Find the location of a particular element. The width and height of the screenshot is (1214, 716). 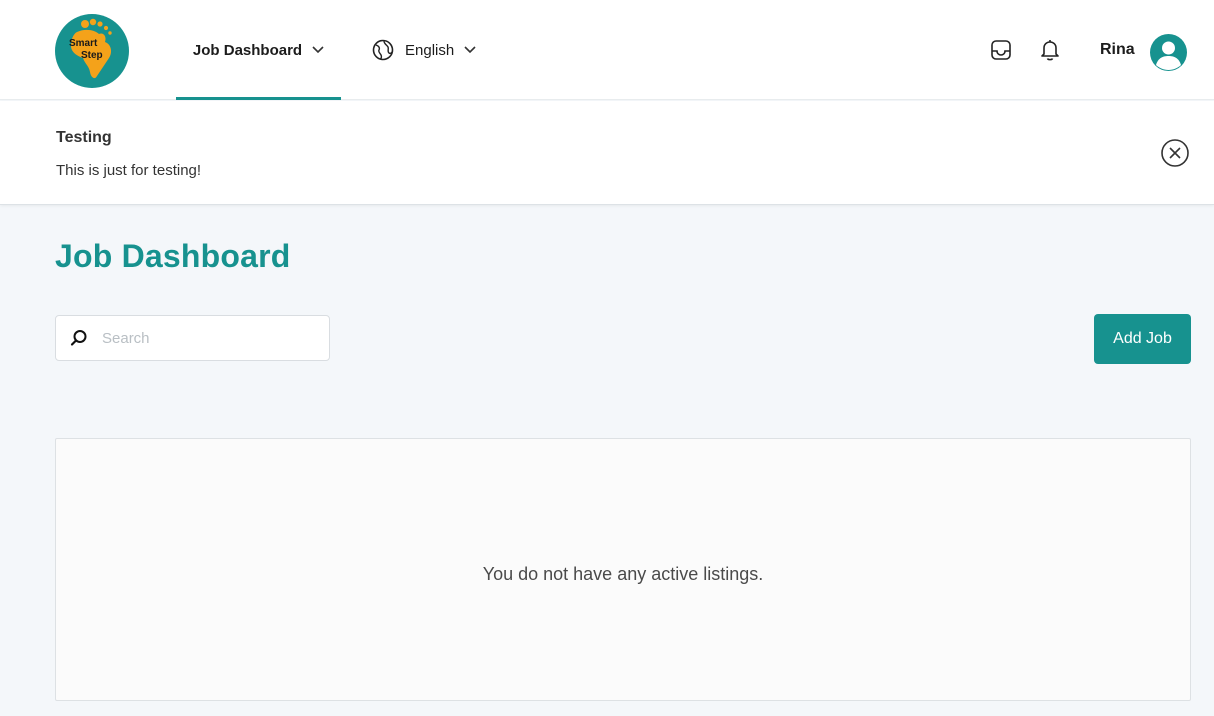

user-name: Rina is located at coordinates (1117, 50).